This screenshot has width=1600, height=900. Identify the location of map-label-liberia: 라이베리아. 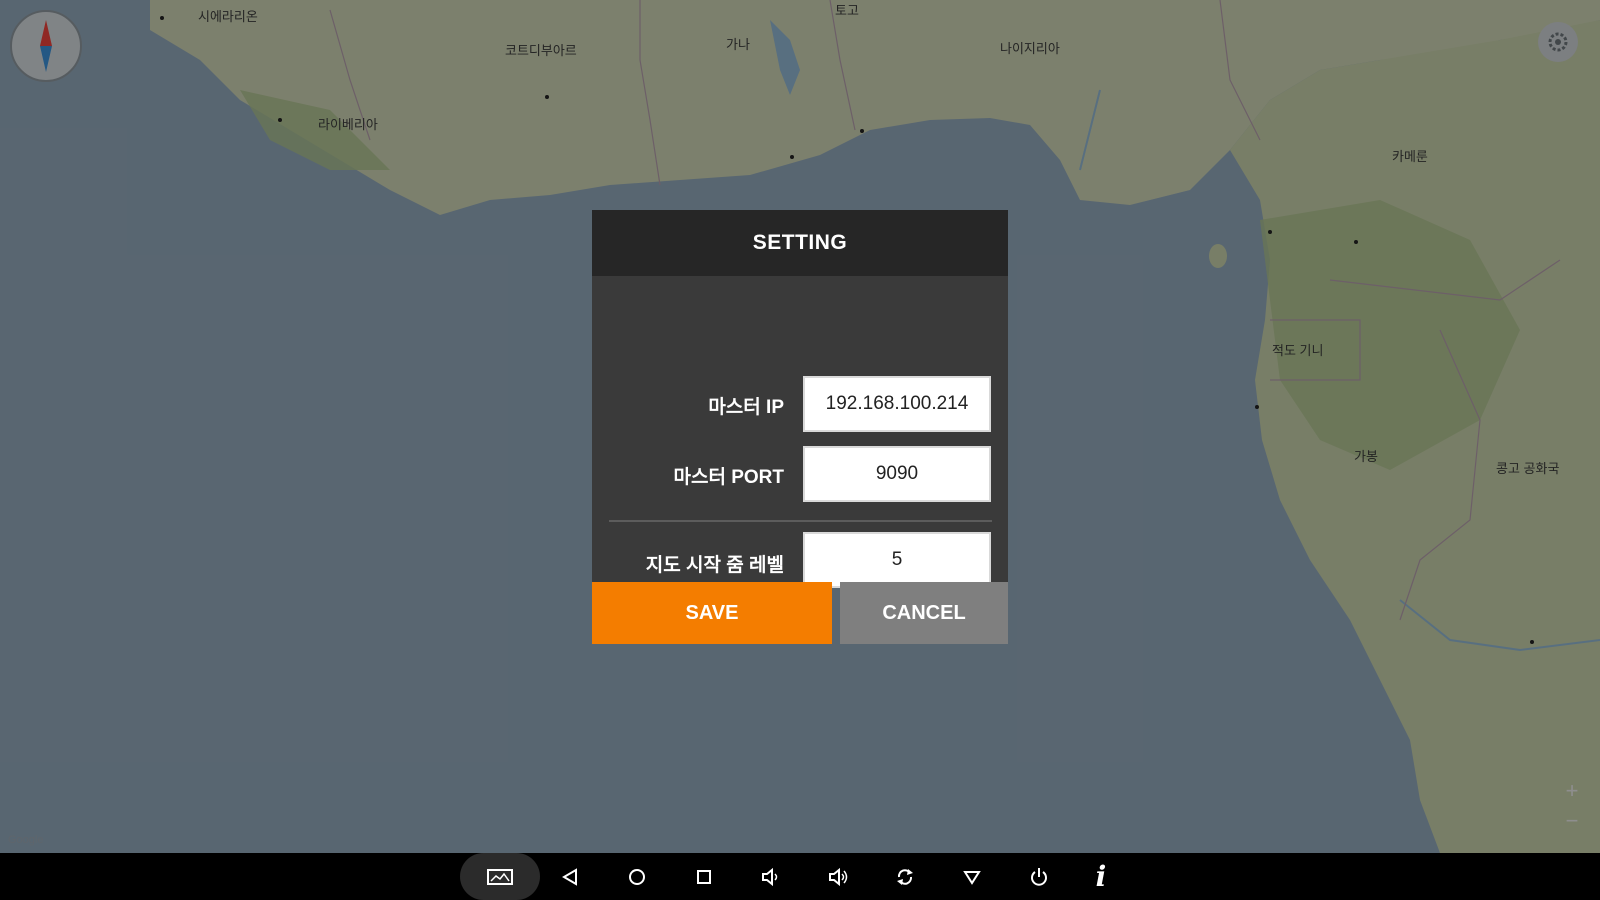
(348, 124).